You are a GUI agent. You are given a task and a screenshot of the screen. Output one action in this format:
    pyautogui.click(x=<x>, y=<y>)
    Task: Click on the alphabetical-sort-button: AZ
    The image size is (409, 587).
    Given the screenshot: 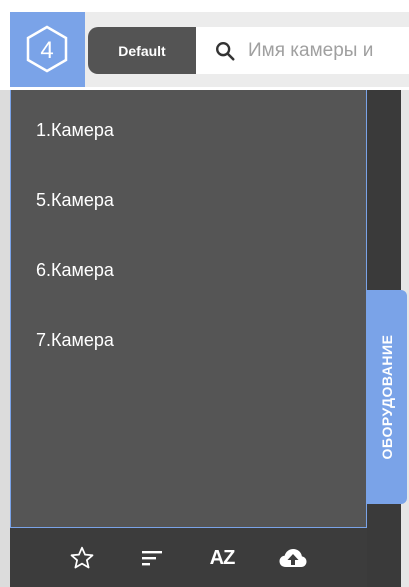 What is the action you would take?
    pyautogui.click(x=222, y=558)
    